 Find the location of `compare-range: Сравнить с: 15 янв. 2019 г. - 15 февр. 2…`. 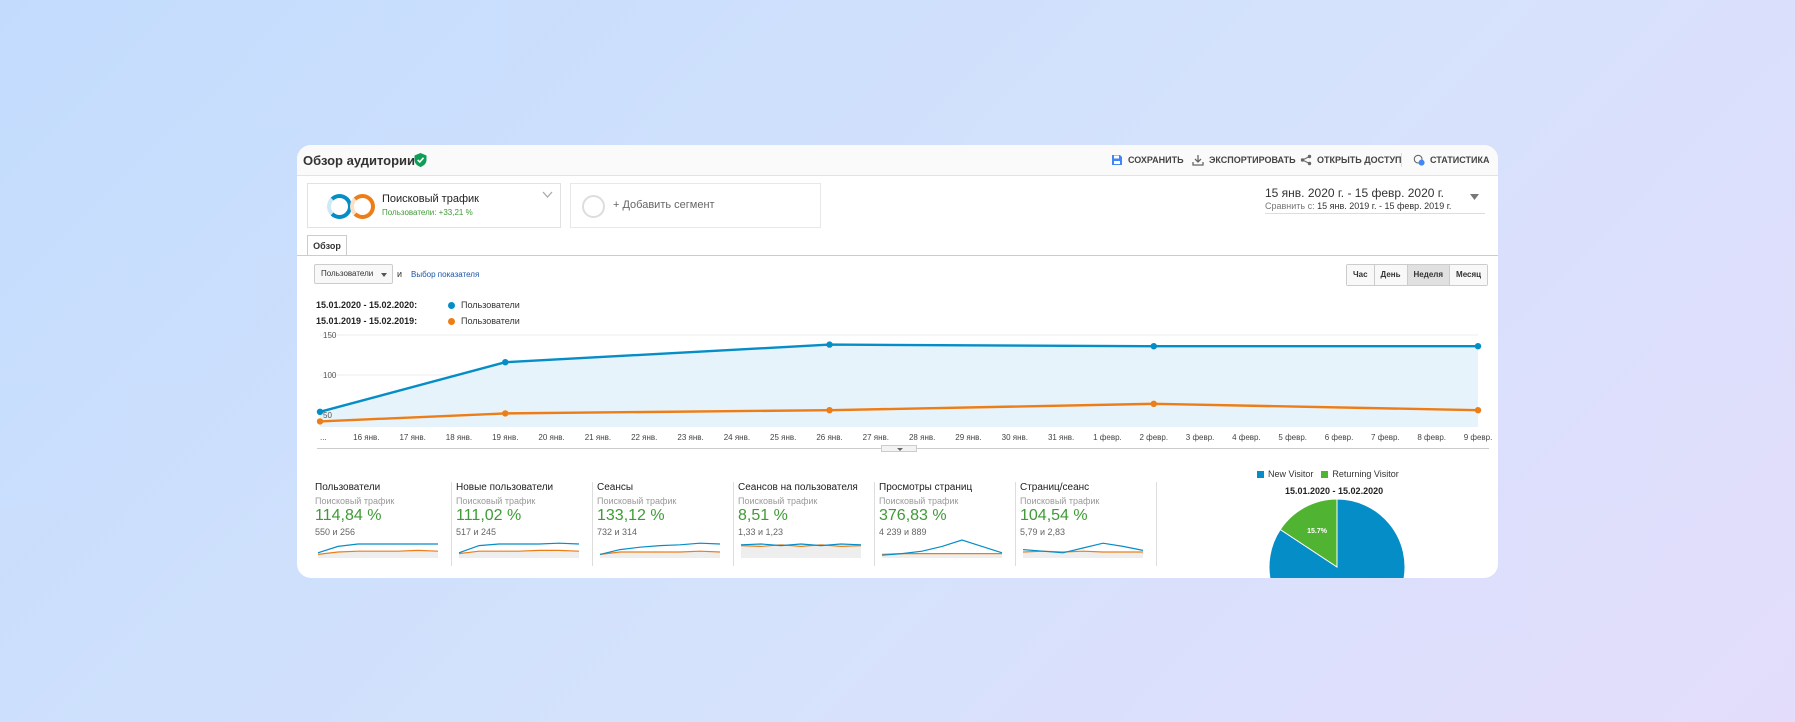

compare-range: Сравнить с: 15 янв. 2019 г. - 15 февр. 2… is located at coordinates (1358, 206).